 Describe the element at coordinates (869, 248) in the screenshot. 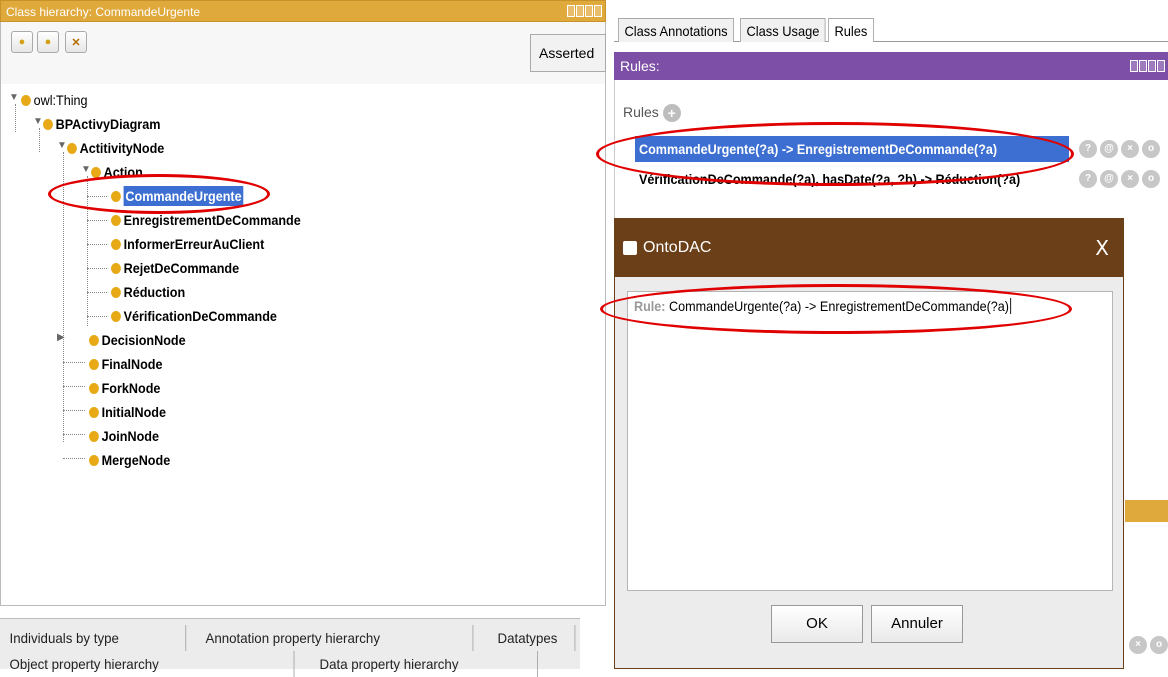

I see `dialog-titlebar: OntoDAC X` at that location.